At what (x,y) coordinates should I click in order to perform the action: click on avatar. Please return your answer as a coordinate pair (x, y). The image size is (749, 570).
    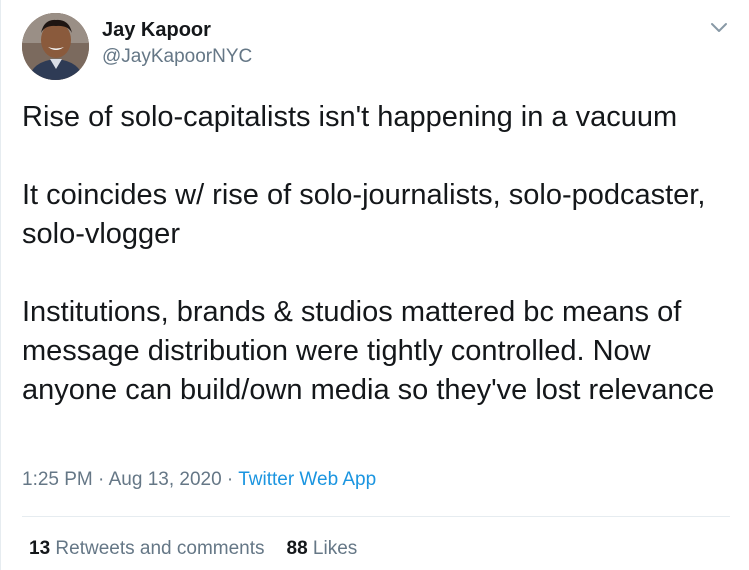
    Looking at the image, I should click on (55, 46).